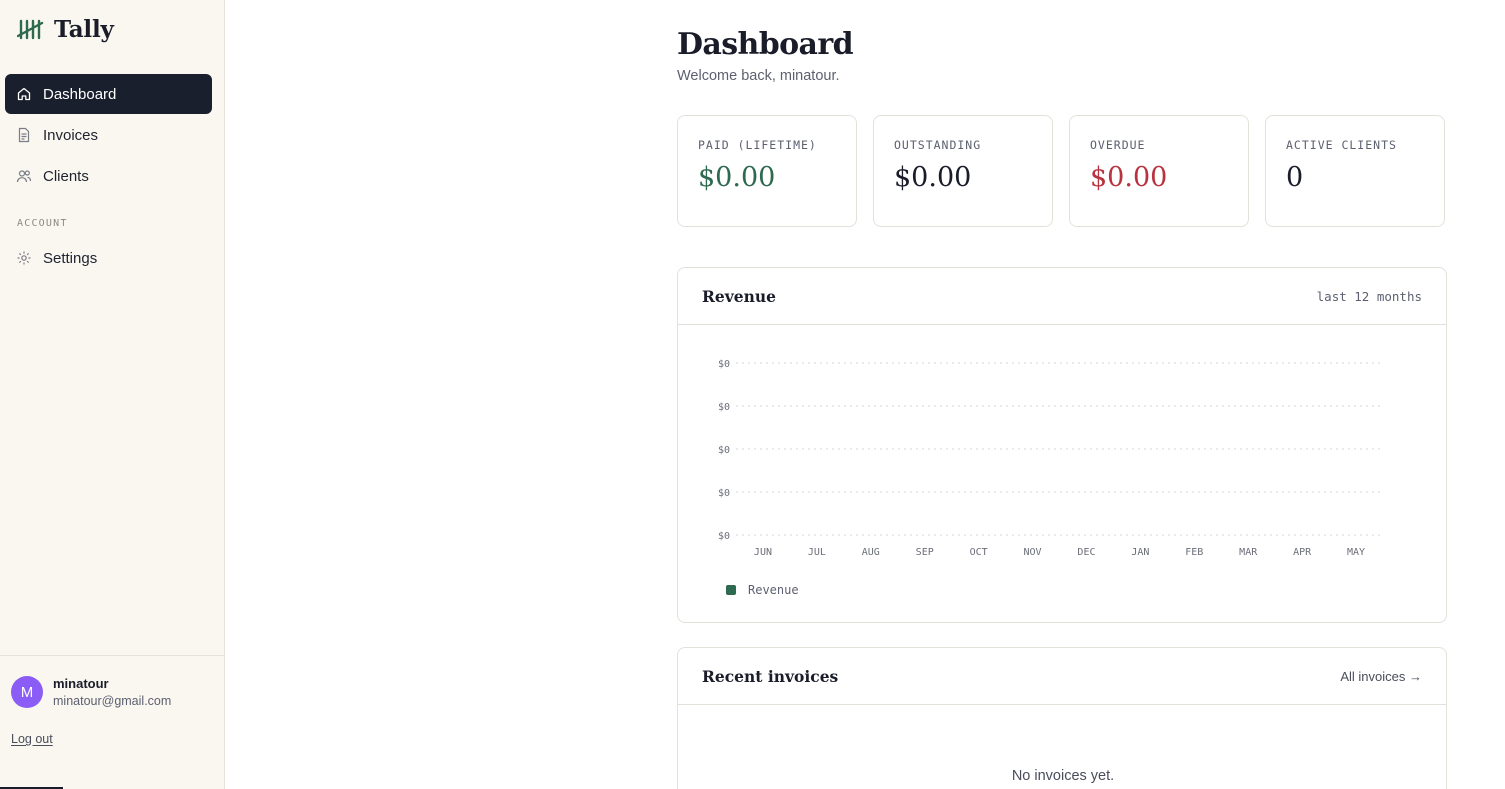  Describe the element at coordinates (925, 551) in the screenshot. I see `x-tick-label: SEP` at that location.